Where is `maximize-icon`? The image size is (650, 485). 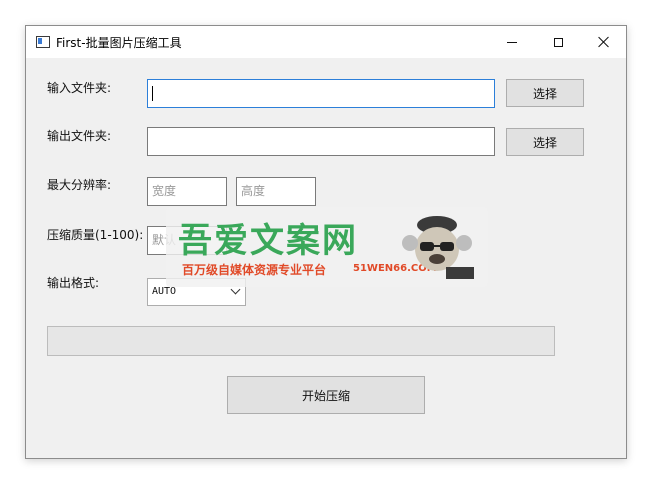
maximize-icon is located at coordinates (558, 42).